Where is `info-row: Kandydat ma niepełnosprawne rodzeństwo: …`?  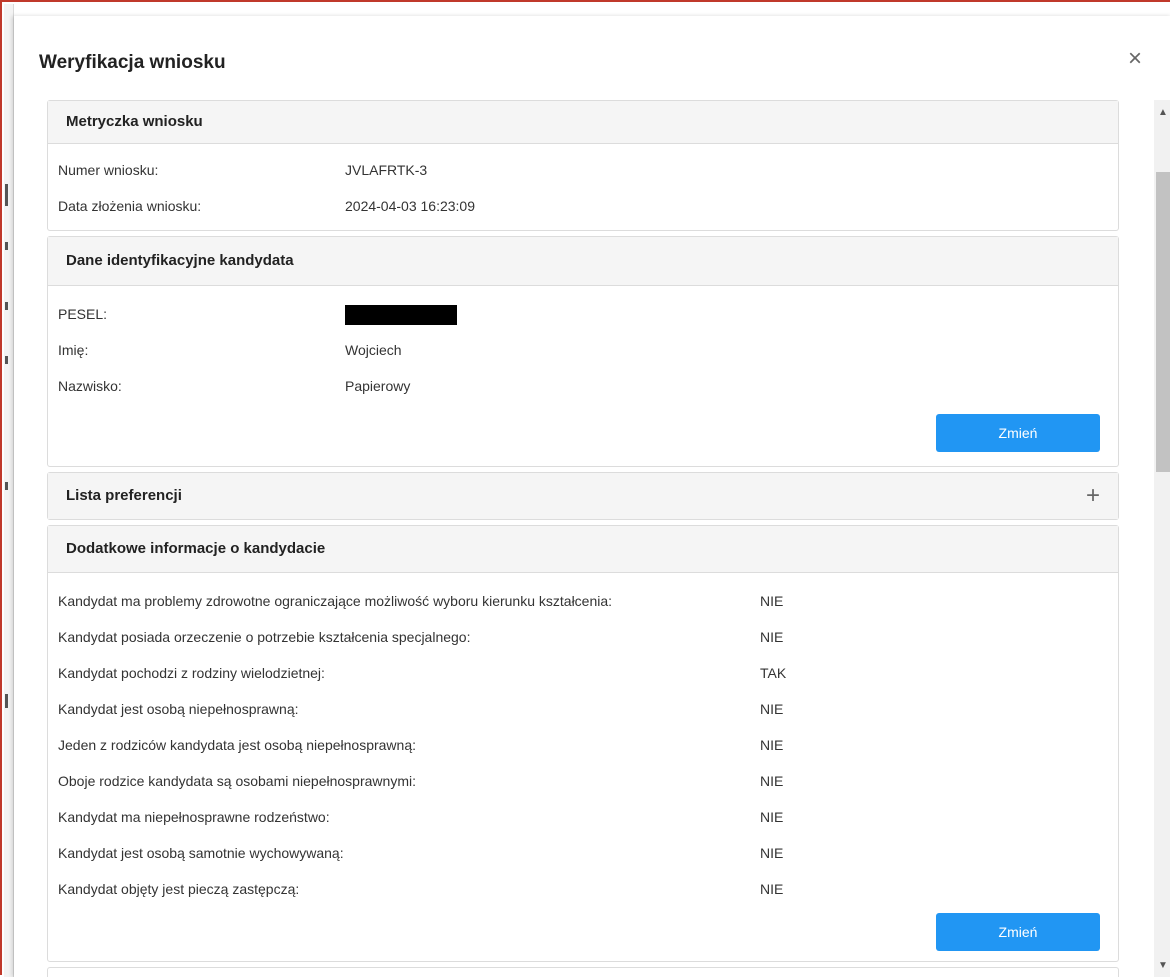
info-row: Kandydat ma niepełnosprawne rodzeństwo: … is located at coordinates (583, 817).